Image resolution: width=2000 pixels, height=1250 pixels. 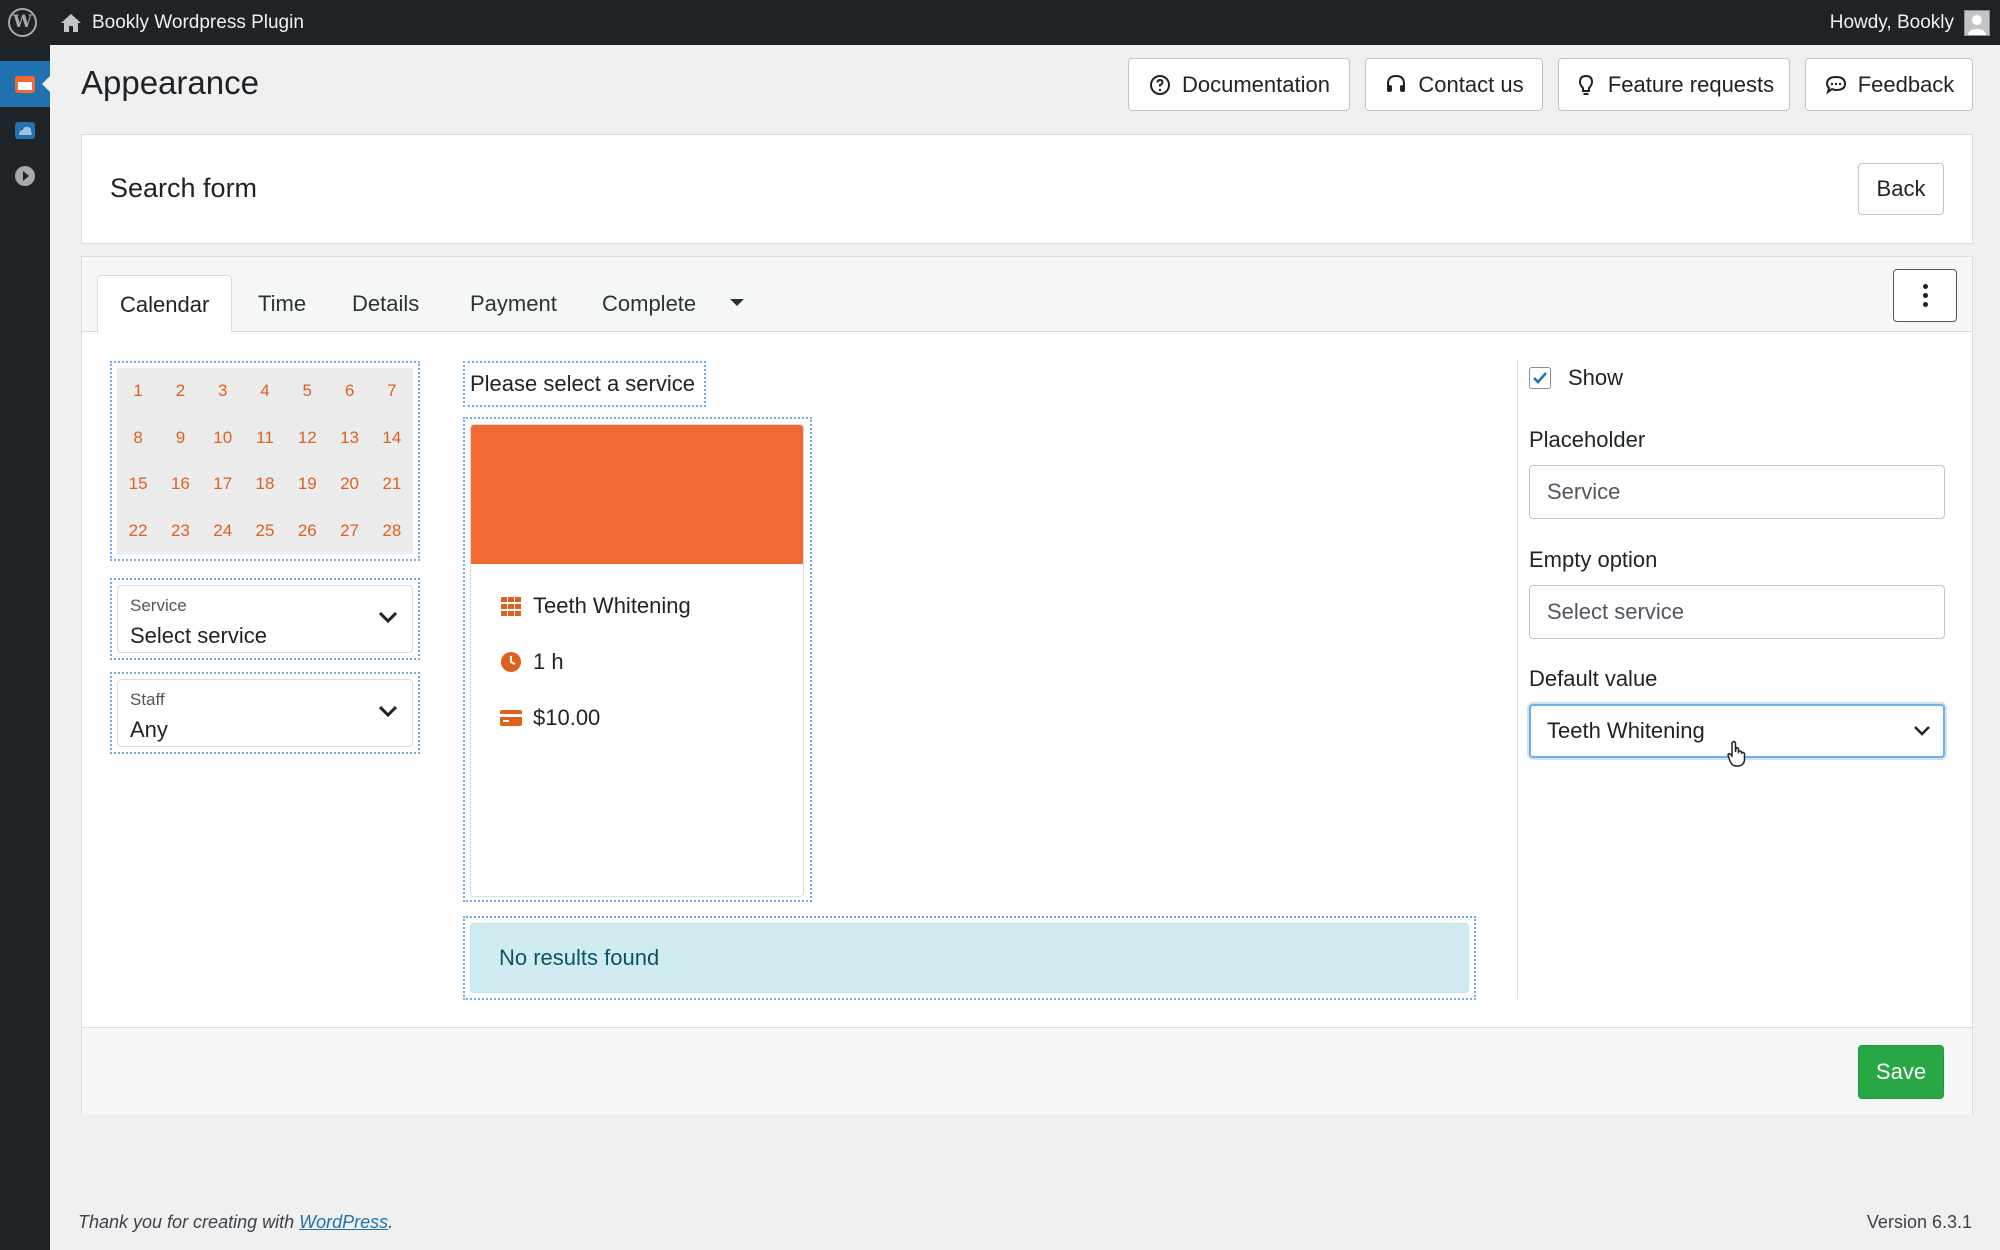 I want to click on divider, so click(x=1517, y=679).